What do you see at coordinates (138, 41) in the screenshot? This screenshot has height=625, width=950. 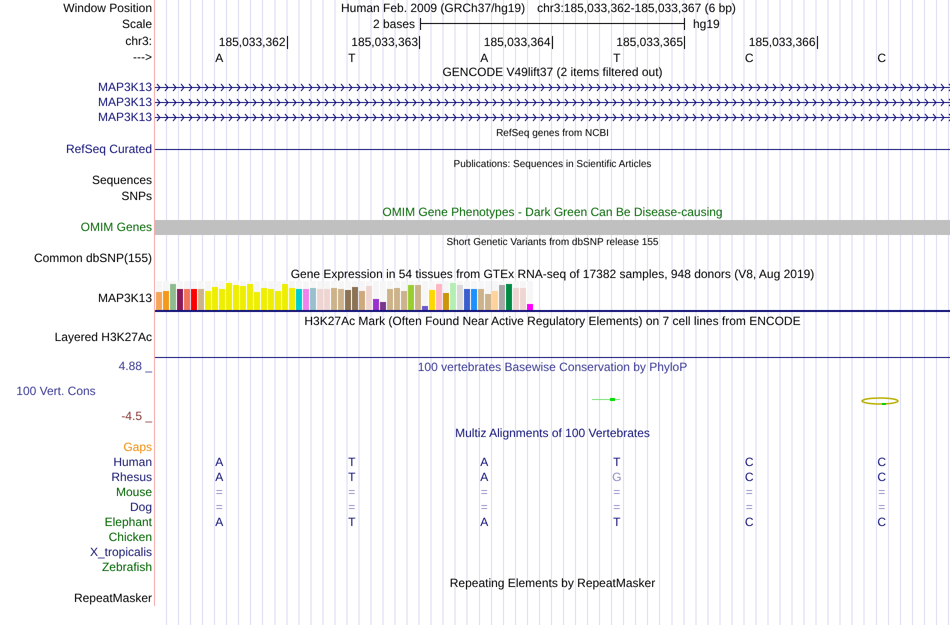 I see `track-label: chr3:` at bounding box center [138, 41].